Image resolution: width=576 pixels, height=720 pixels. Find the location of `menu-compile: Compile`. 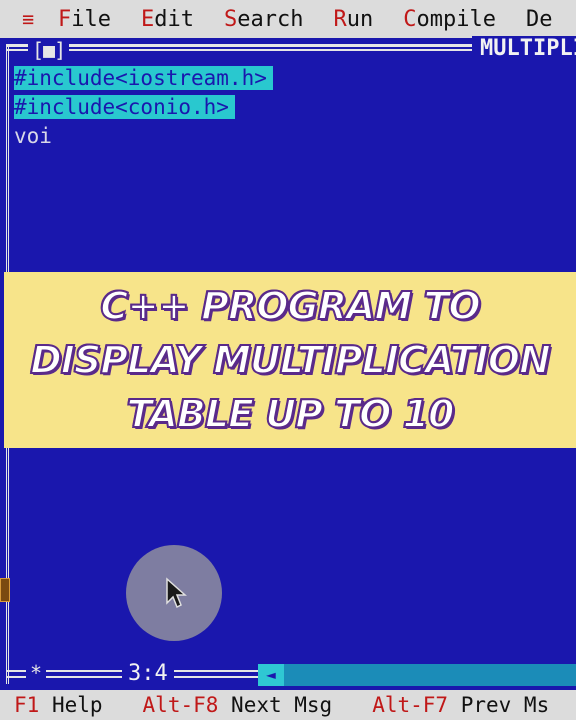

menu-compile: Compile is located at coordinates (449, 19).